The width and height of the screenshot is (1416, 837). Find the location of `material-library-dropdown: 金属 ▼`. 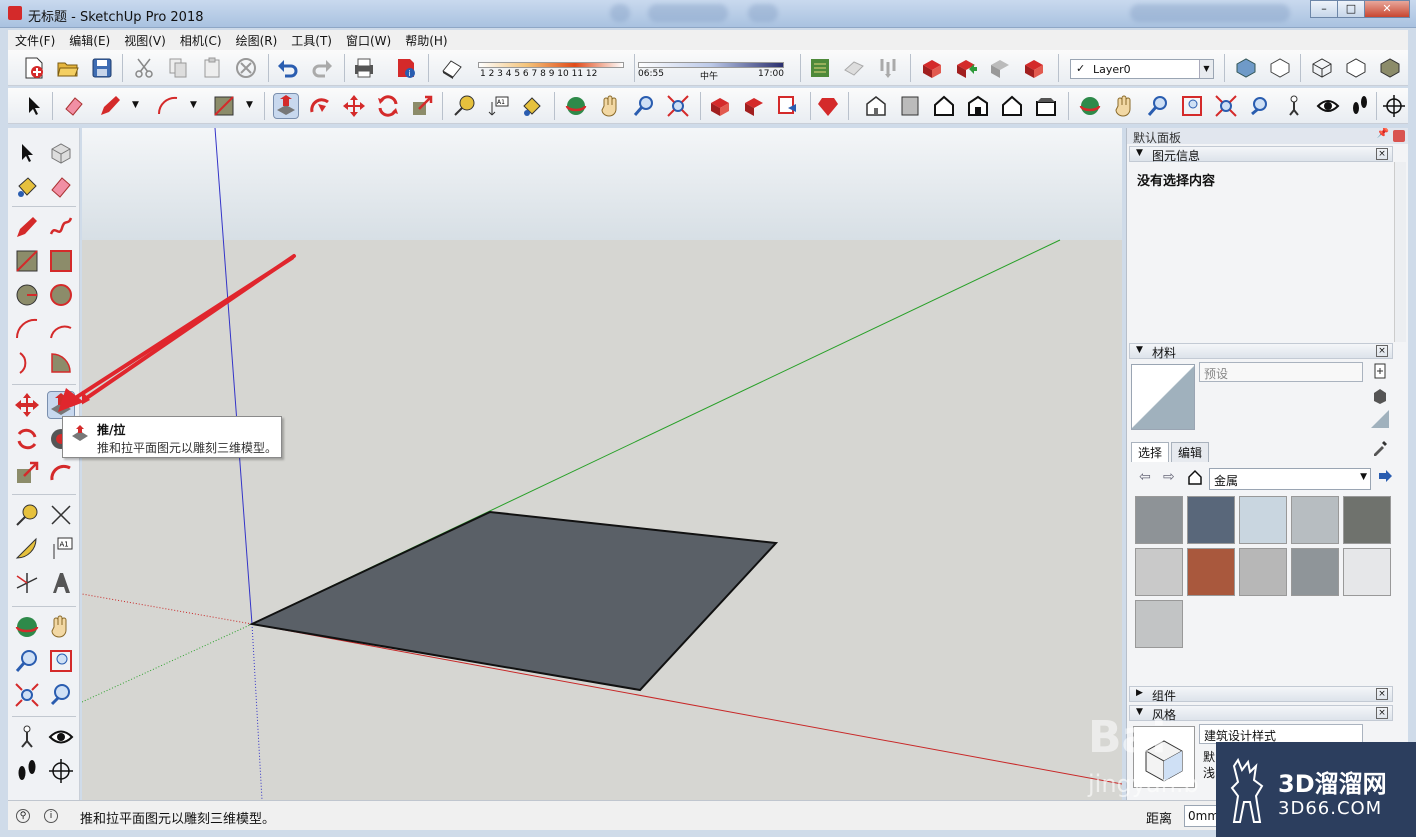

material-library-dropdown: 金属 ▼ is located at coordinates (1290, 479).